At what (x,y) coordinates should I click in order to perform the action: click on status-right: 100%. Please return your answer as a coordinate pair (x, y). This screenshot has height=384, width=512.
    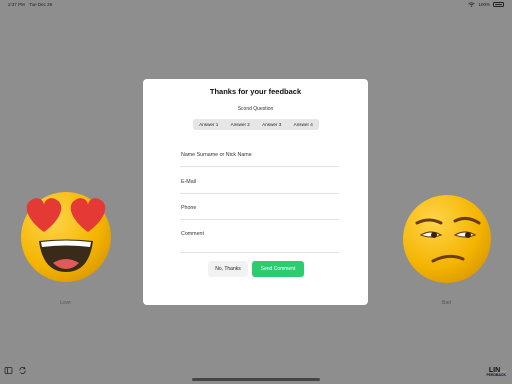
    Looking at the image, I should click on (486, 4).